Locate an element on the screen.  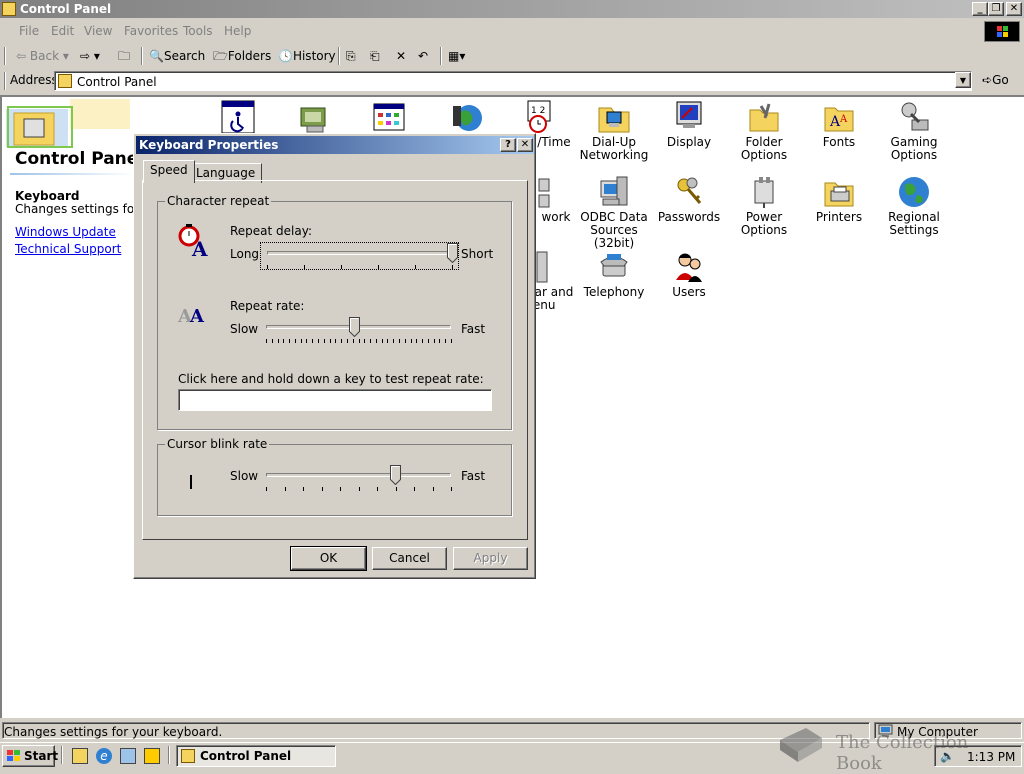
cursor-blink-slider is located at coordinates (359, 479).